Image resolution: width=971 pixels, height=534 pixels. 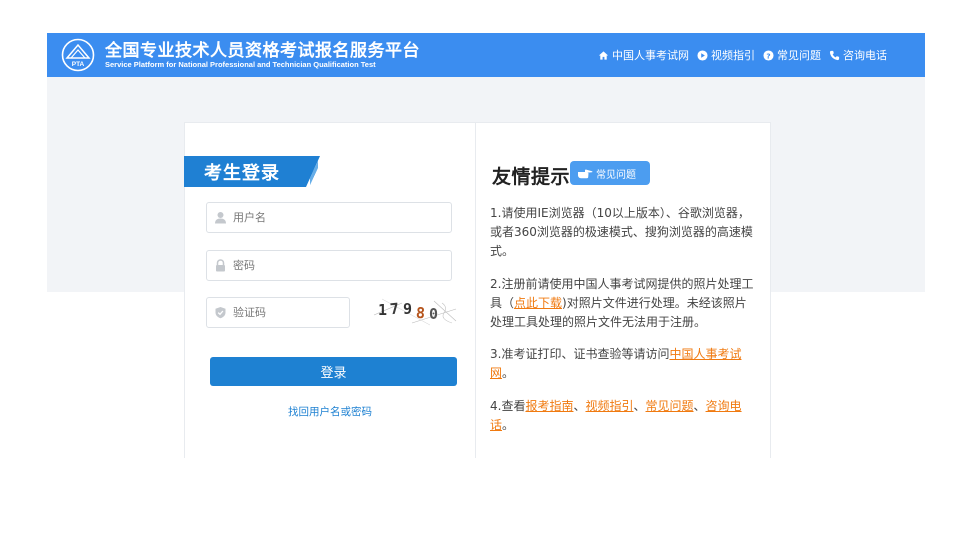 I want to click on nav-label: 视频指引, so click(x=733, y=55).